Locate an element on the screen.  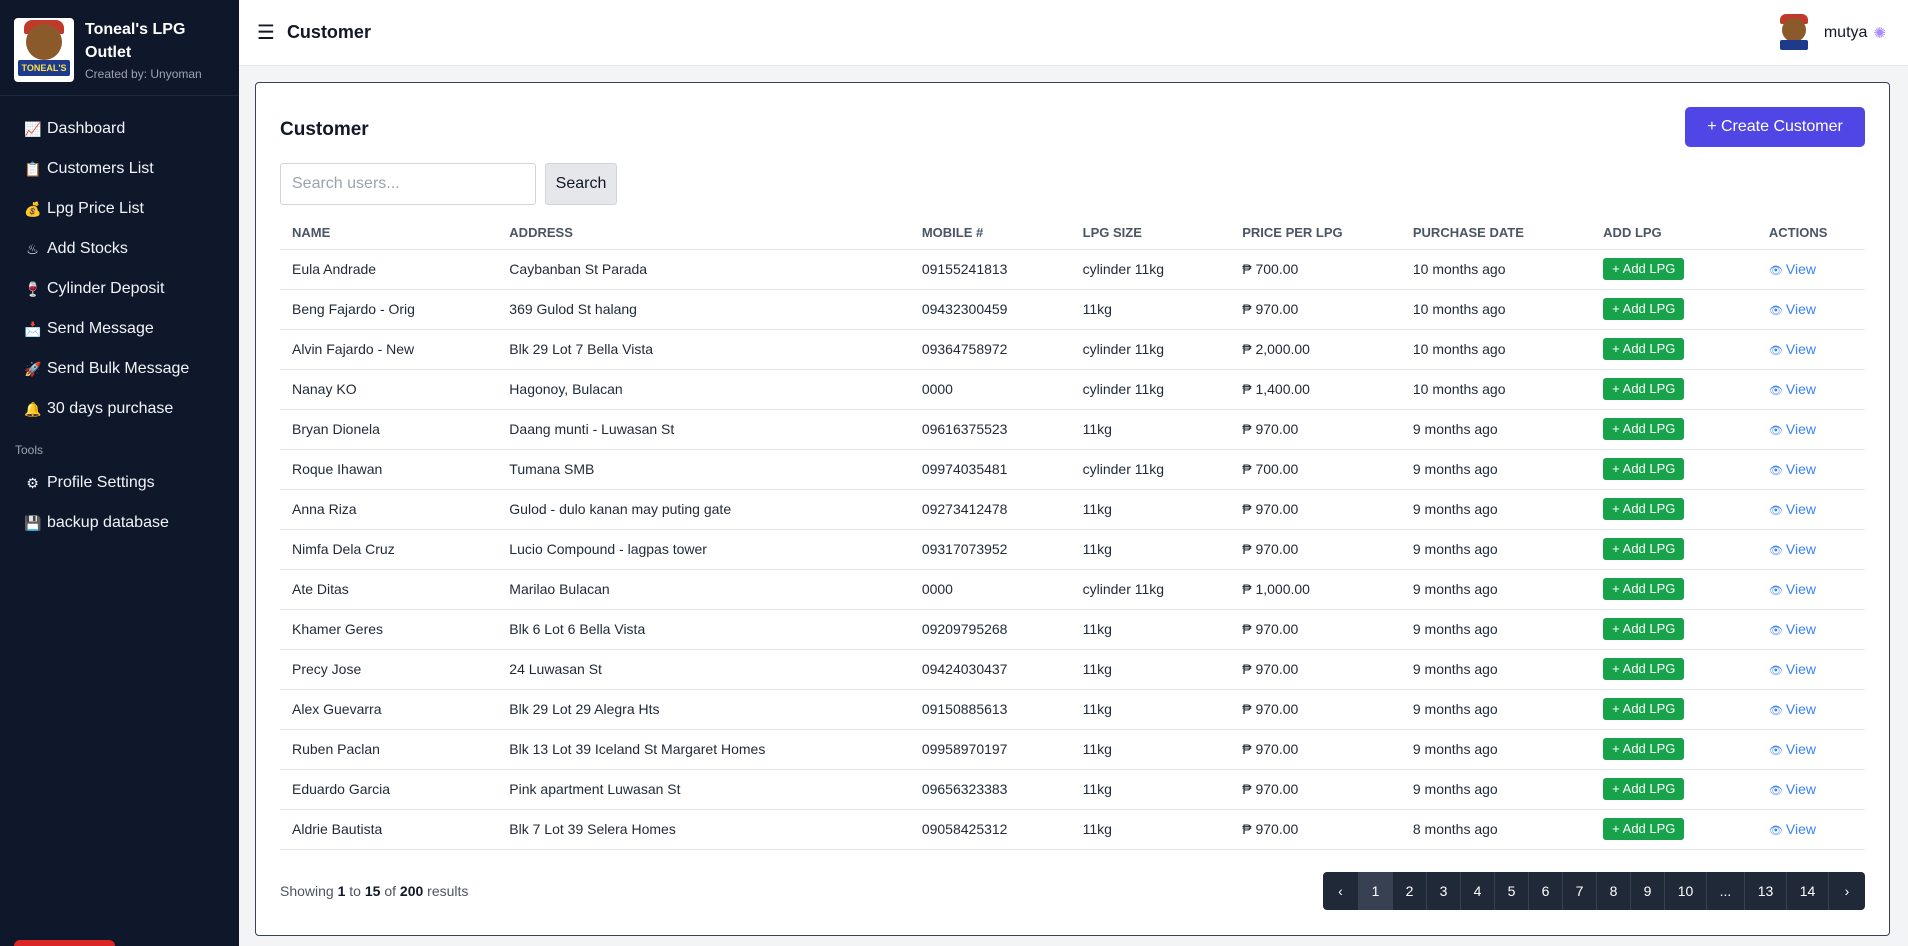
page-button-3: 3 is located at coordinates (1444, 891).